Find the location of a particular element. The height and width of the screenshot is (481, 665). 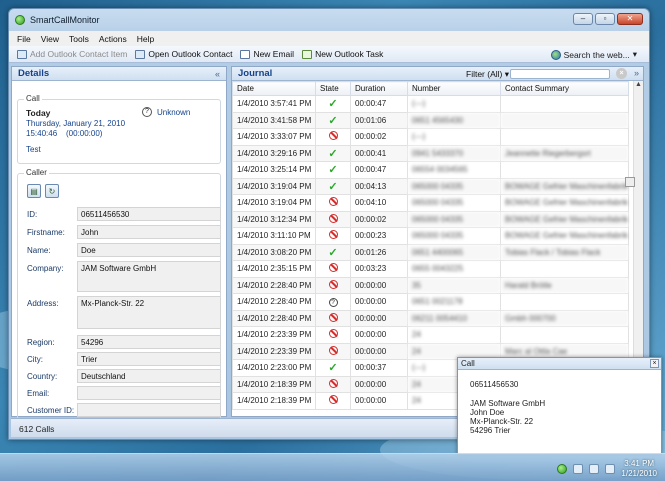

minimize-button: – is located at coordinates (583, 19).